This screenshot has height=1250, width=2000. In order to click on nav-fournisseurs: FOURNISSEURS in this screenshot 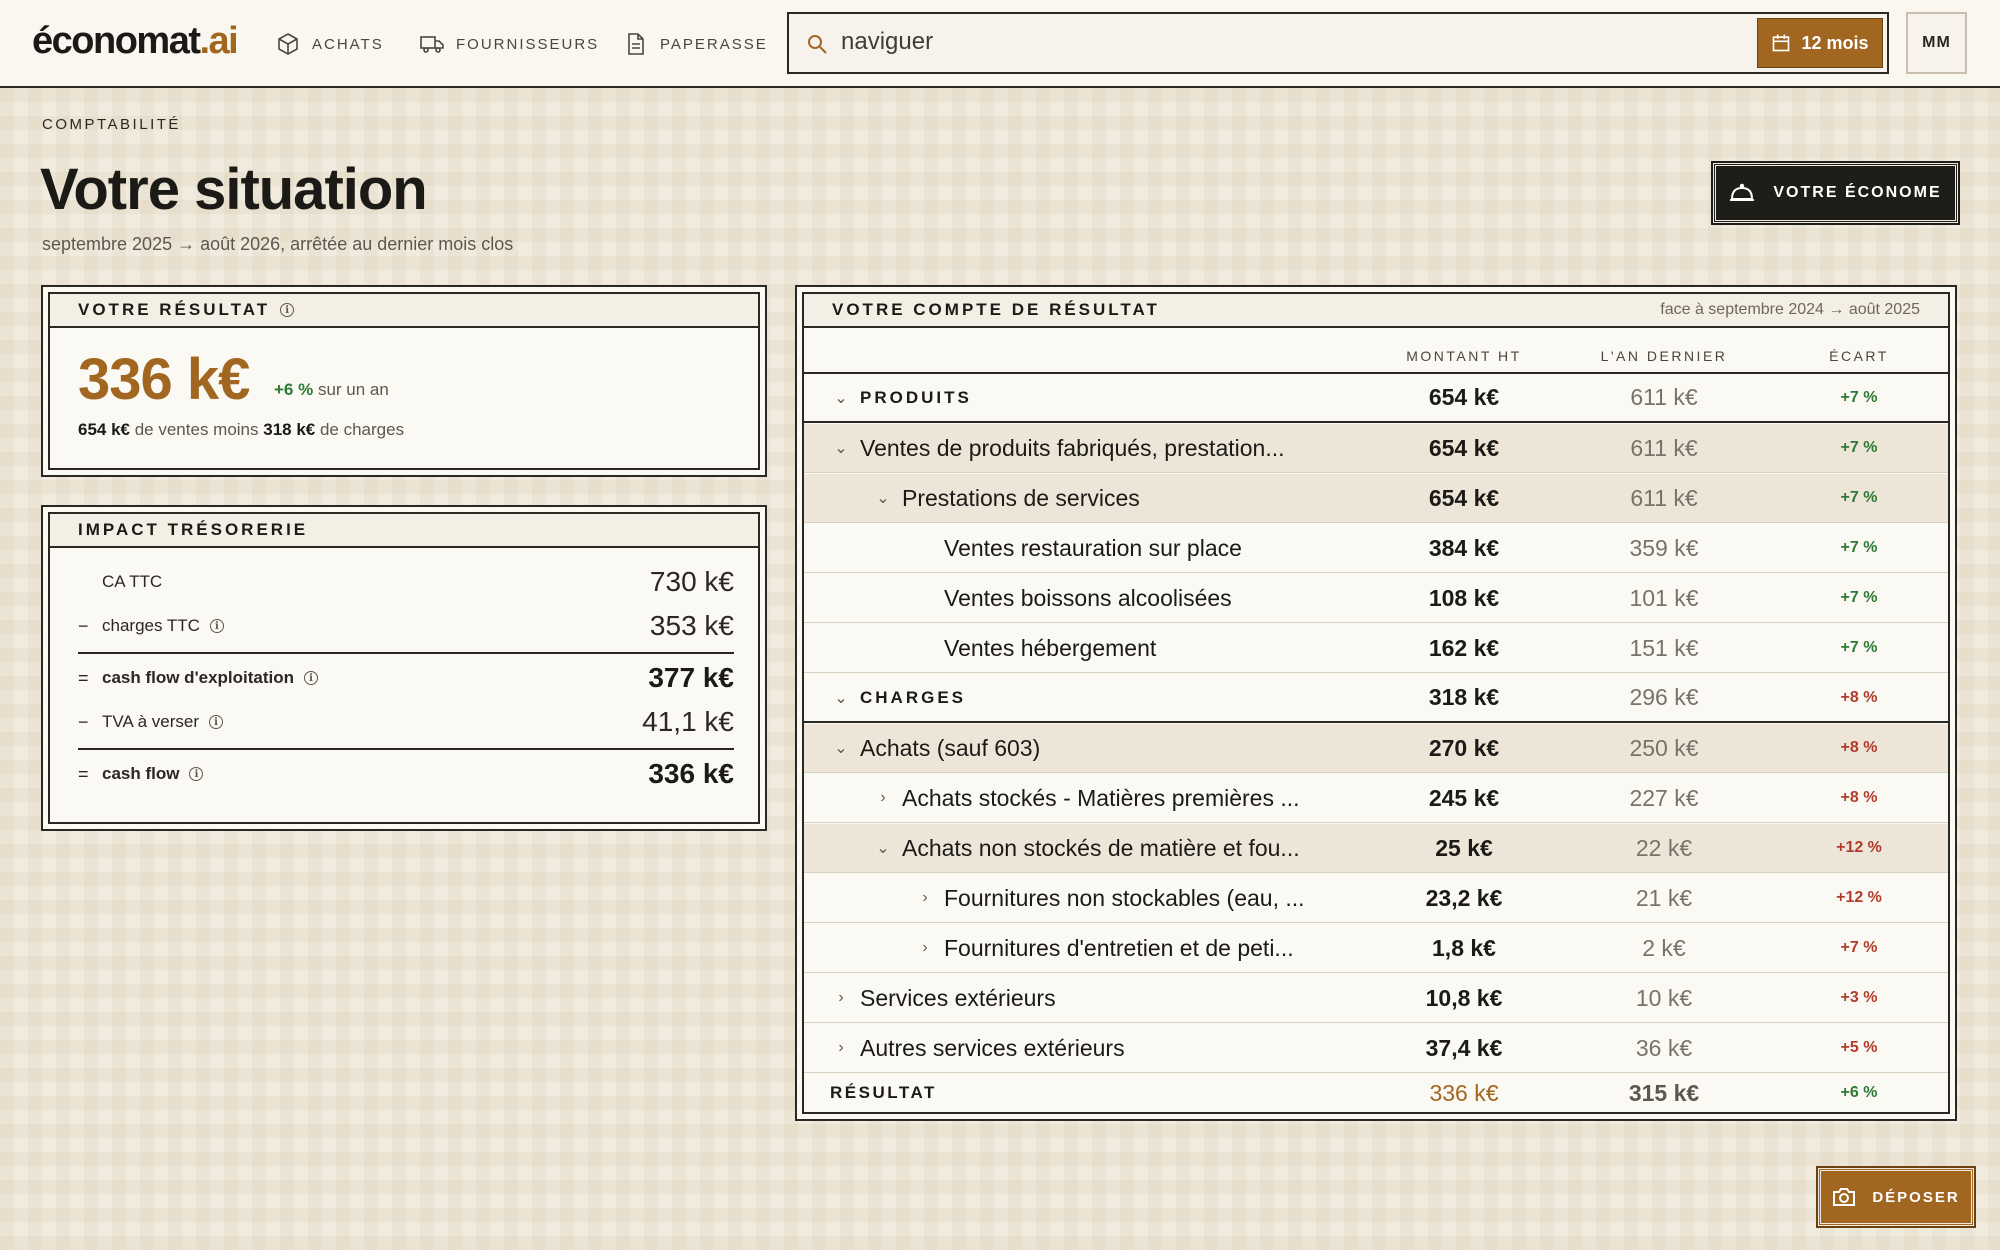, I will do `click(509, 44)`.